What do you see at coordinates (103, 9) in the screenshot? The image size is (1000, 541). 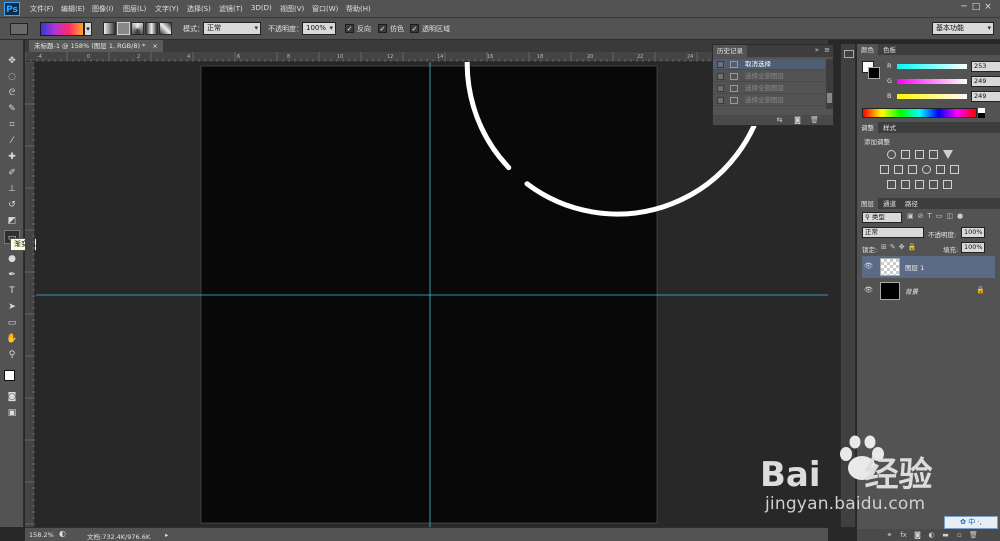 I see `menu-image: 图像(I)` at bounding box center [103, 9].